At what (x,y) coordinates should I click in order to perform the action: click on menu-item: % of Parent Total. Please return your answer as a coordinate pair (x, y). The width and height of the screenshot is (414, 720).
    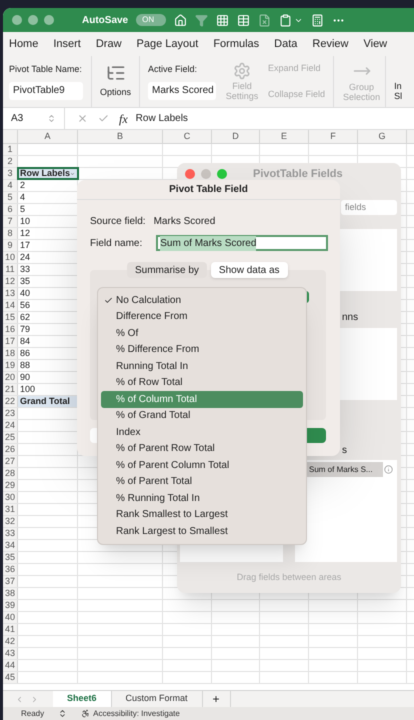
    Looking at the image, I should click on (202, 482).